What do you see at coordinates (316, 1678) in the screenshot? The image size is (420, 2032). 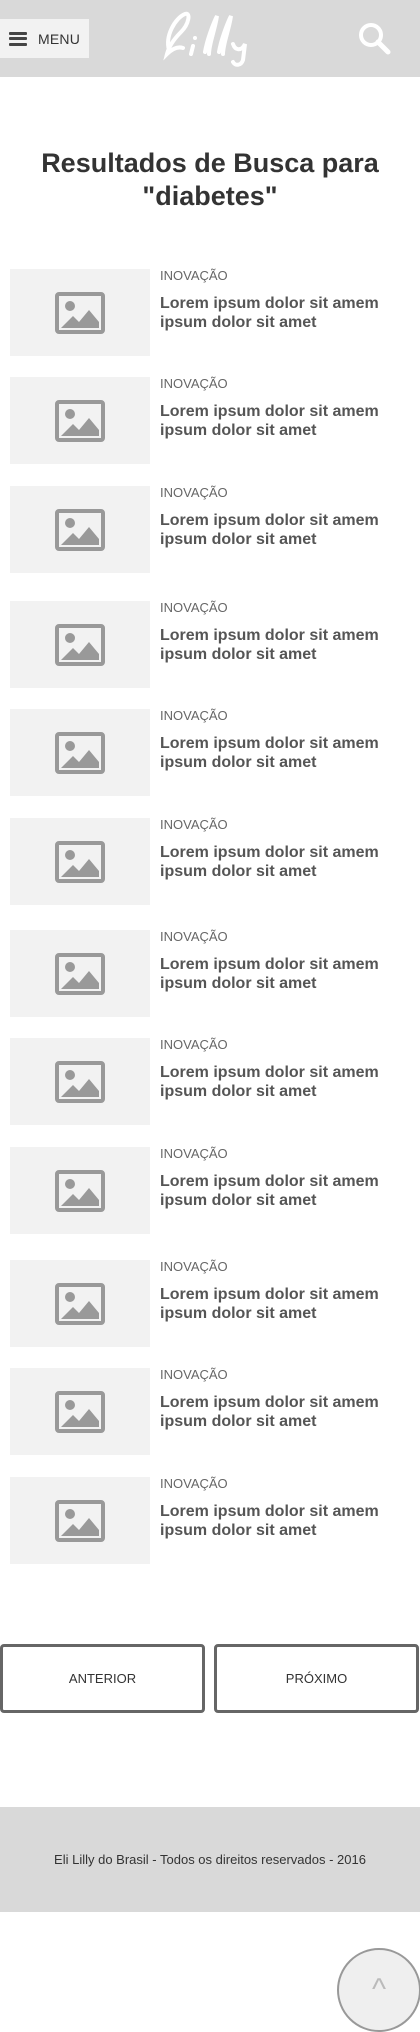 I see `next-page-button: PRÓXIMO` at bounding box center [316, 1678].